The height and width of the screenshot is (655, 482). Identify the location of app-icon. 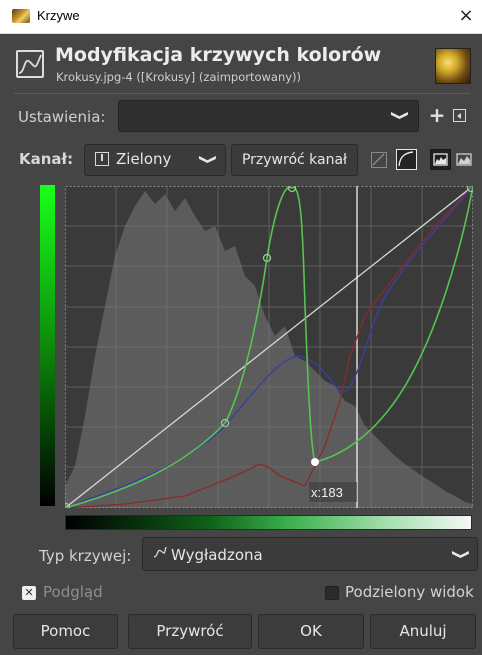
(21, 16).